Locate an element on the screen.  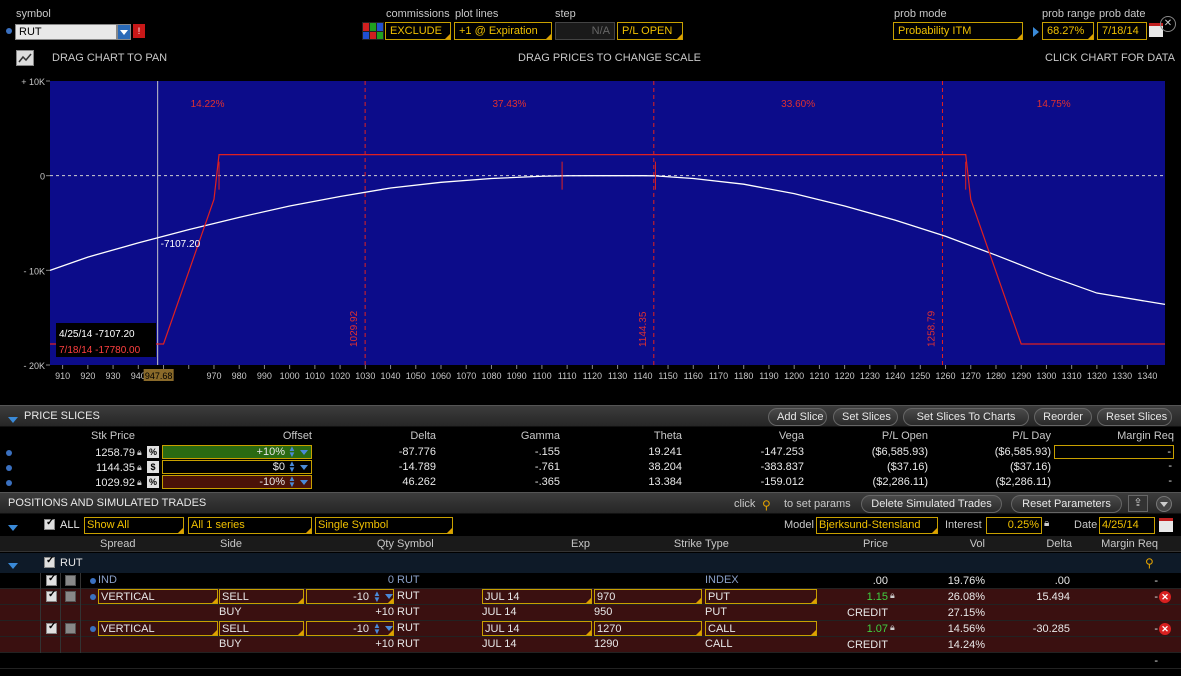
model-select: Bjerksund-Stensland is located at coordinates (877, 525).